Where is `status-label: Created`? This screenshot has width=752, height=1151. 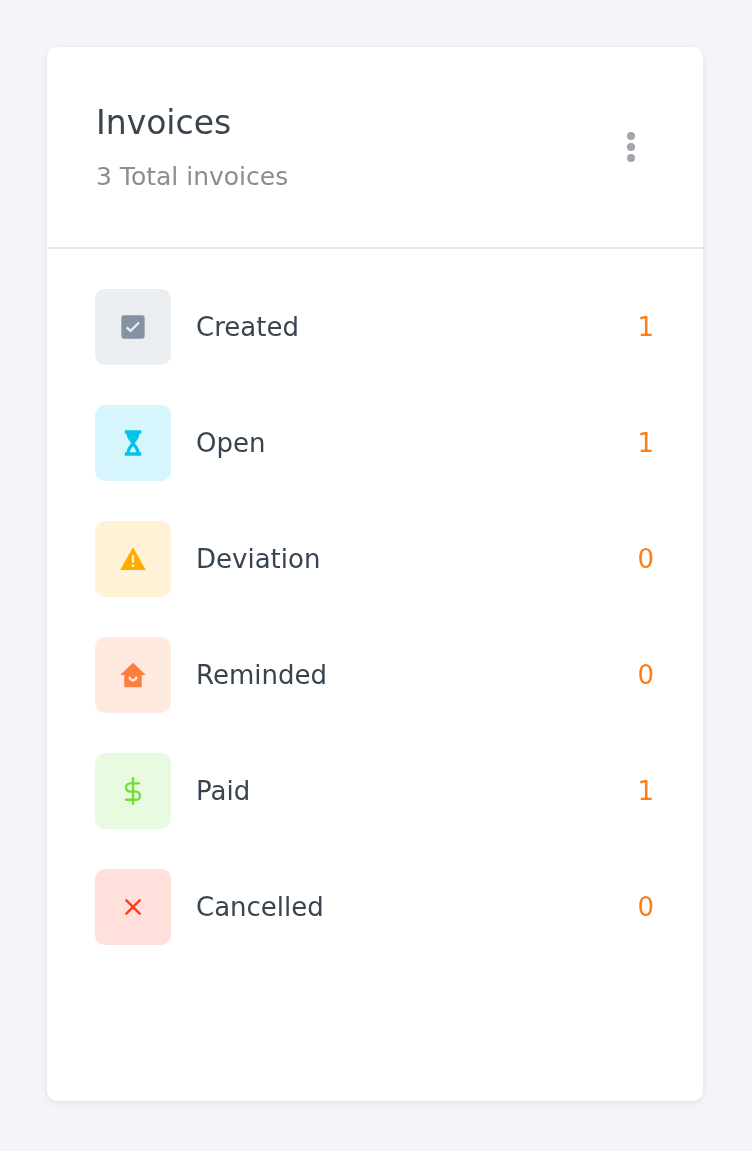
status-label: Created is located at coordinates (248, 327).